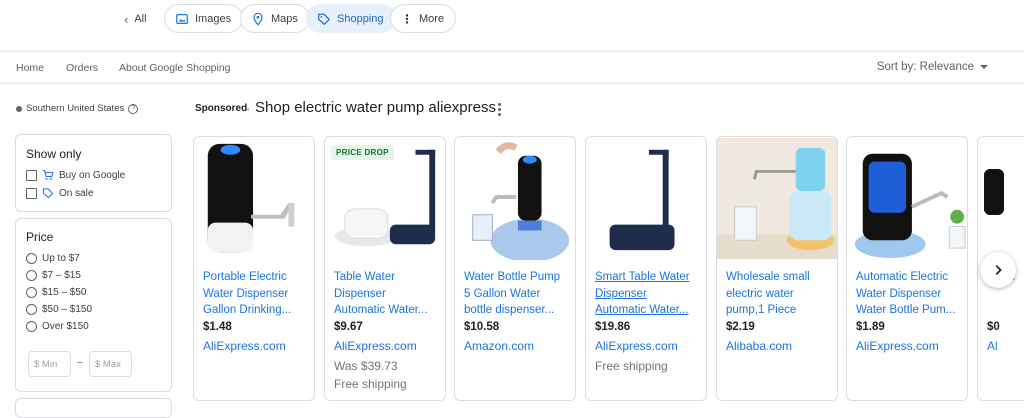 The image size is (1024, 418). What do you see at coordinates (984, 67) in the screenshot?
I see `caret-down-icon` at bounding box center [984, 67].